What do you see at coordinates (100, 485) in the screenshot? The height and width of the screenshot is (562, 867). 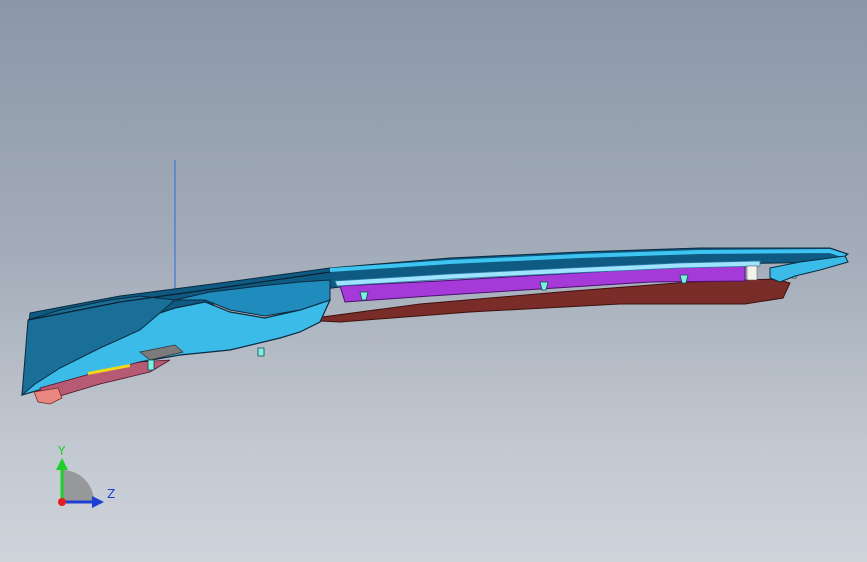 I see `orientation-triad: Y Z` at bounding box center [100, 485].